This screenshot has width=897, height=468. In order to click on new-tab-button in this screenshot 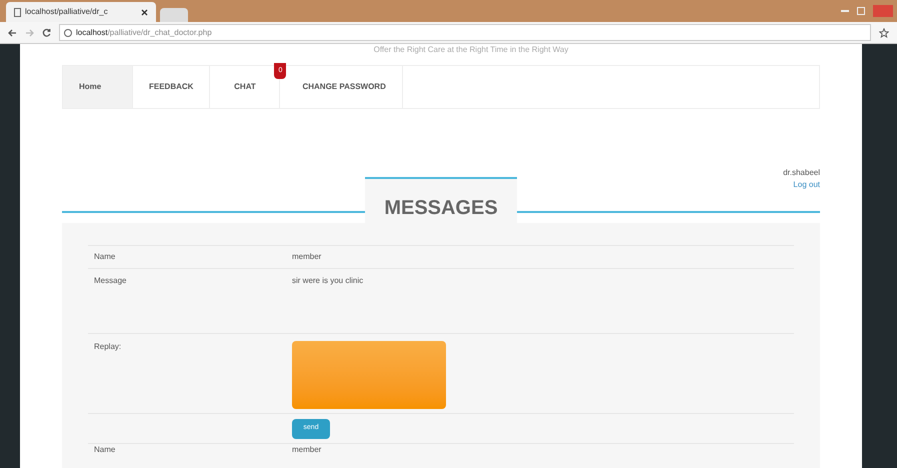, I will do `click(174, 15)`.